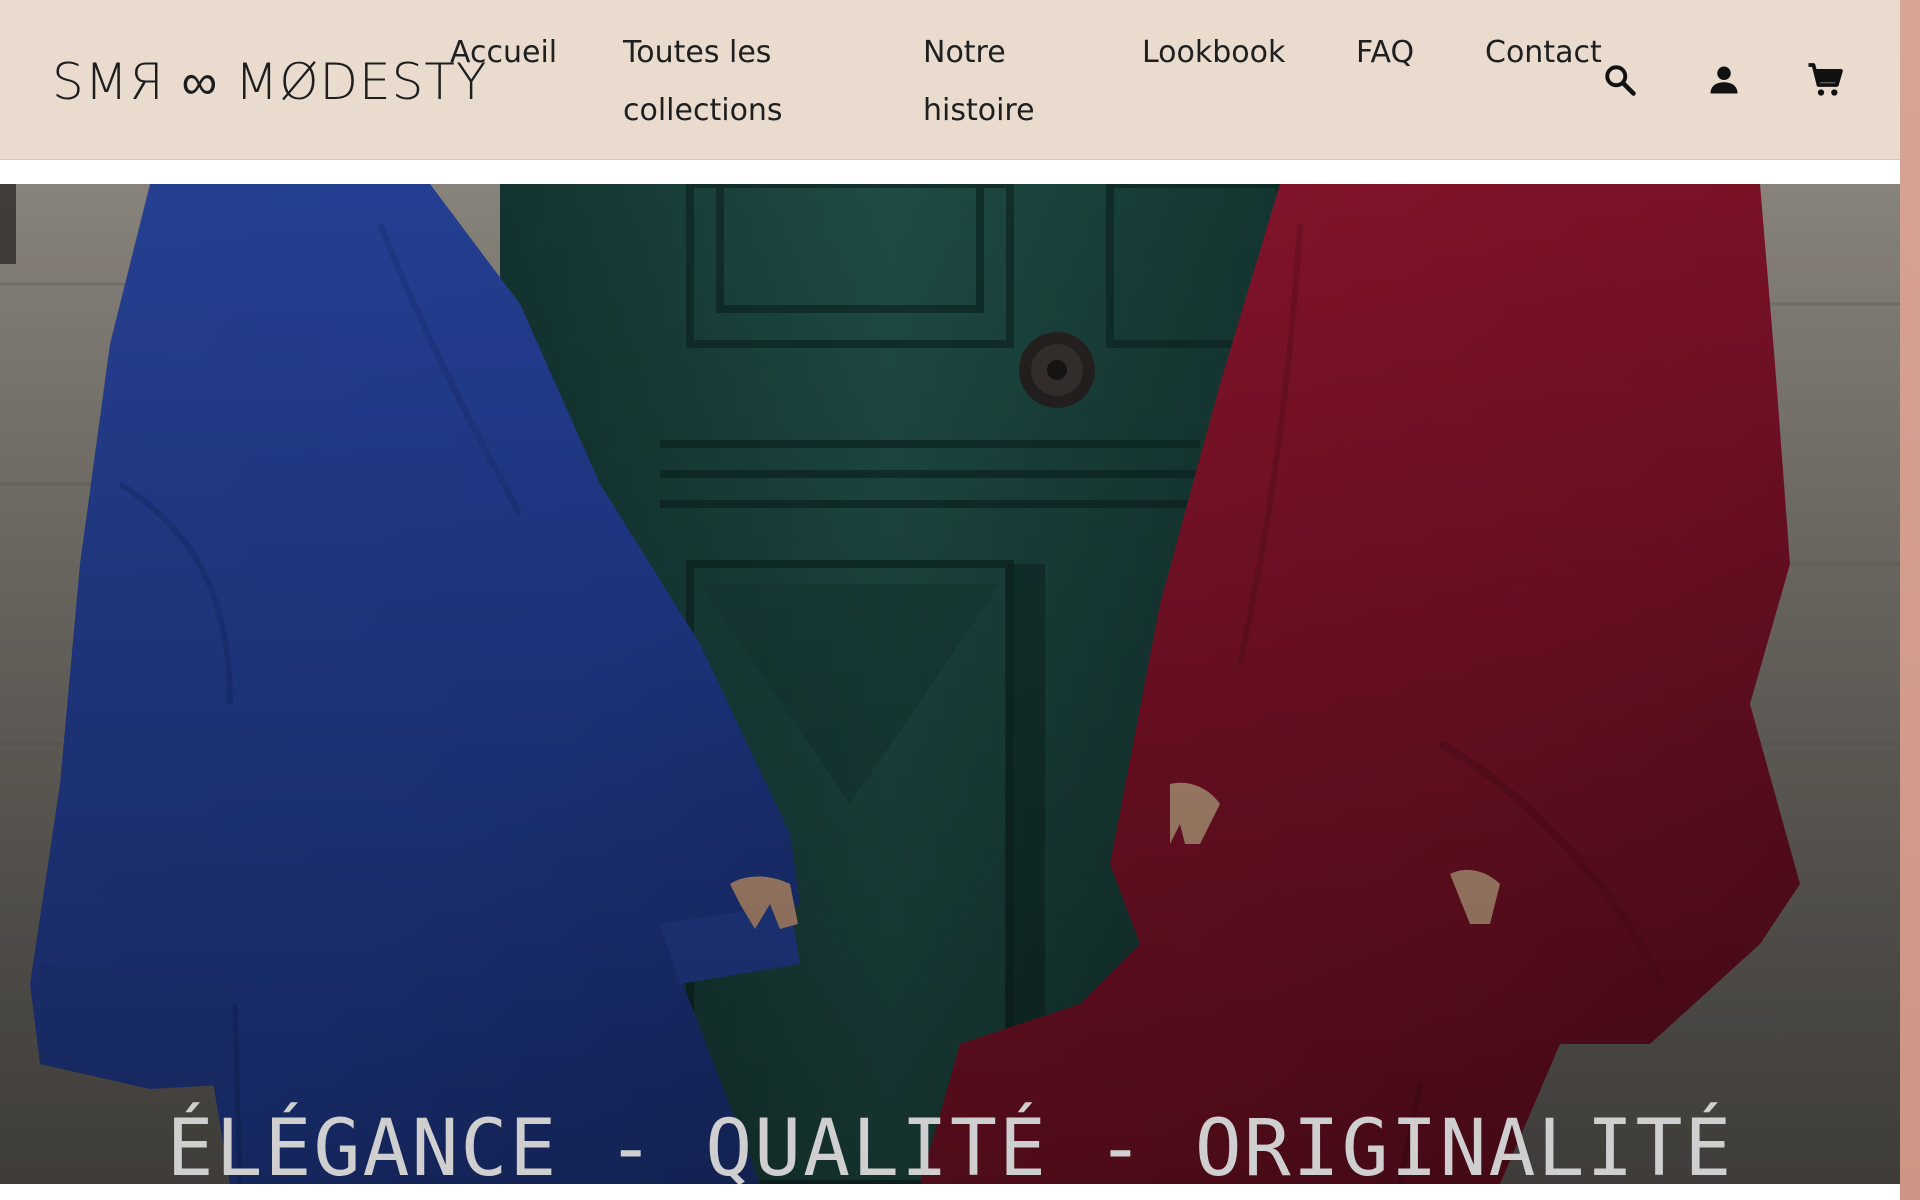 The height and width of the screenshot is (1200, 1920). I want to click on cart-button, so click(1826, 80).